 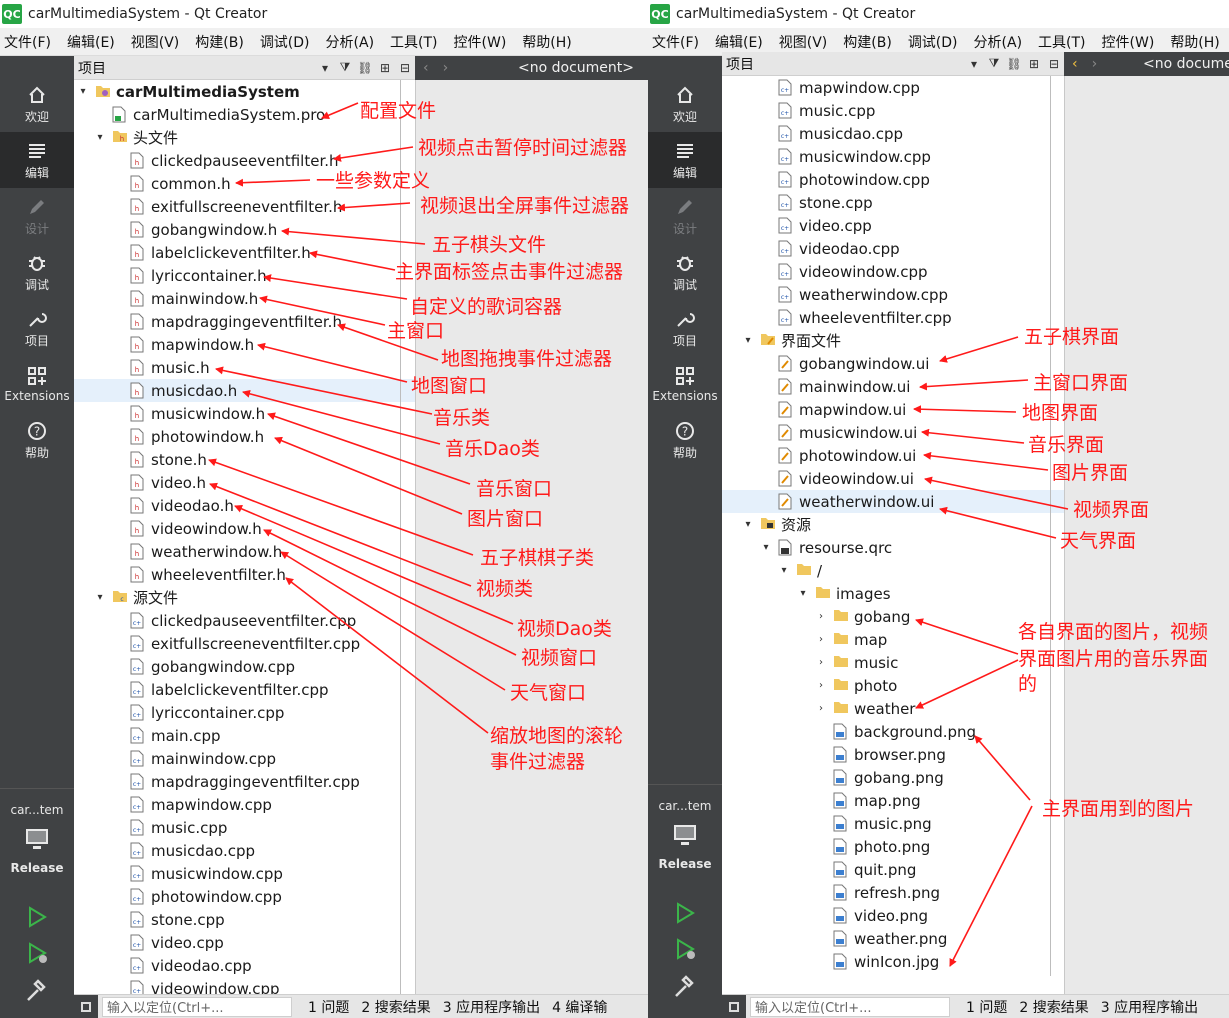 I want to click on mode-projects: 项目, so click(x=685, y=328).